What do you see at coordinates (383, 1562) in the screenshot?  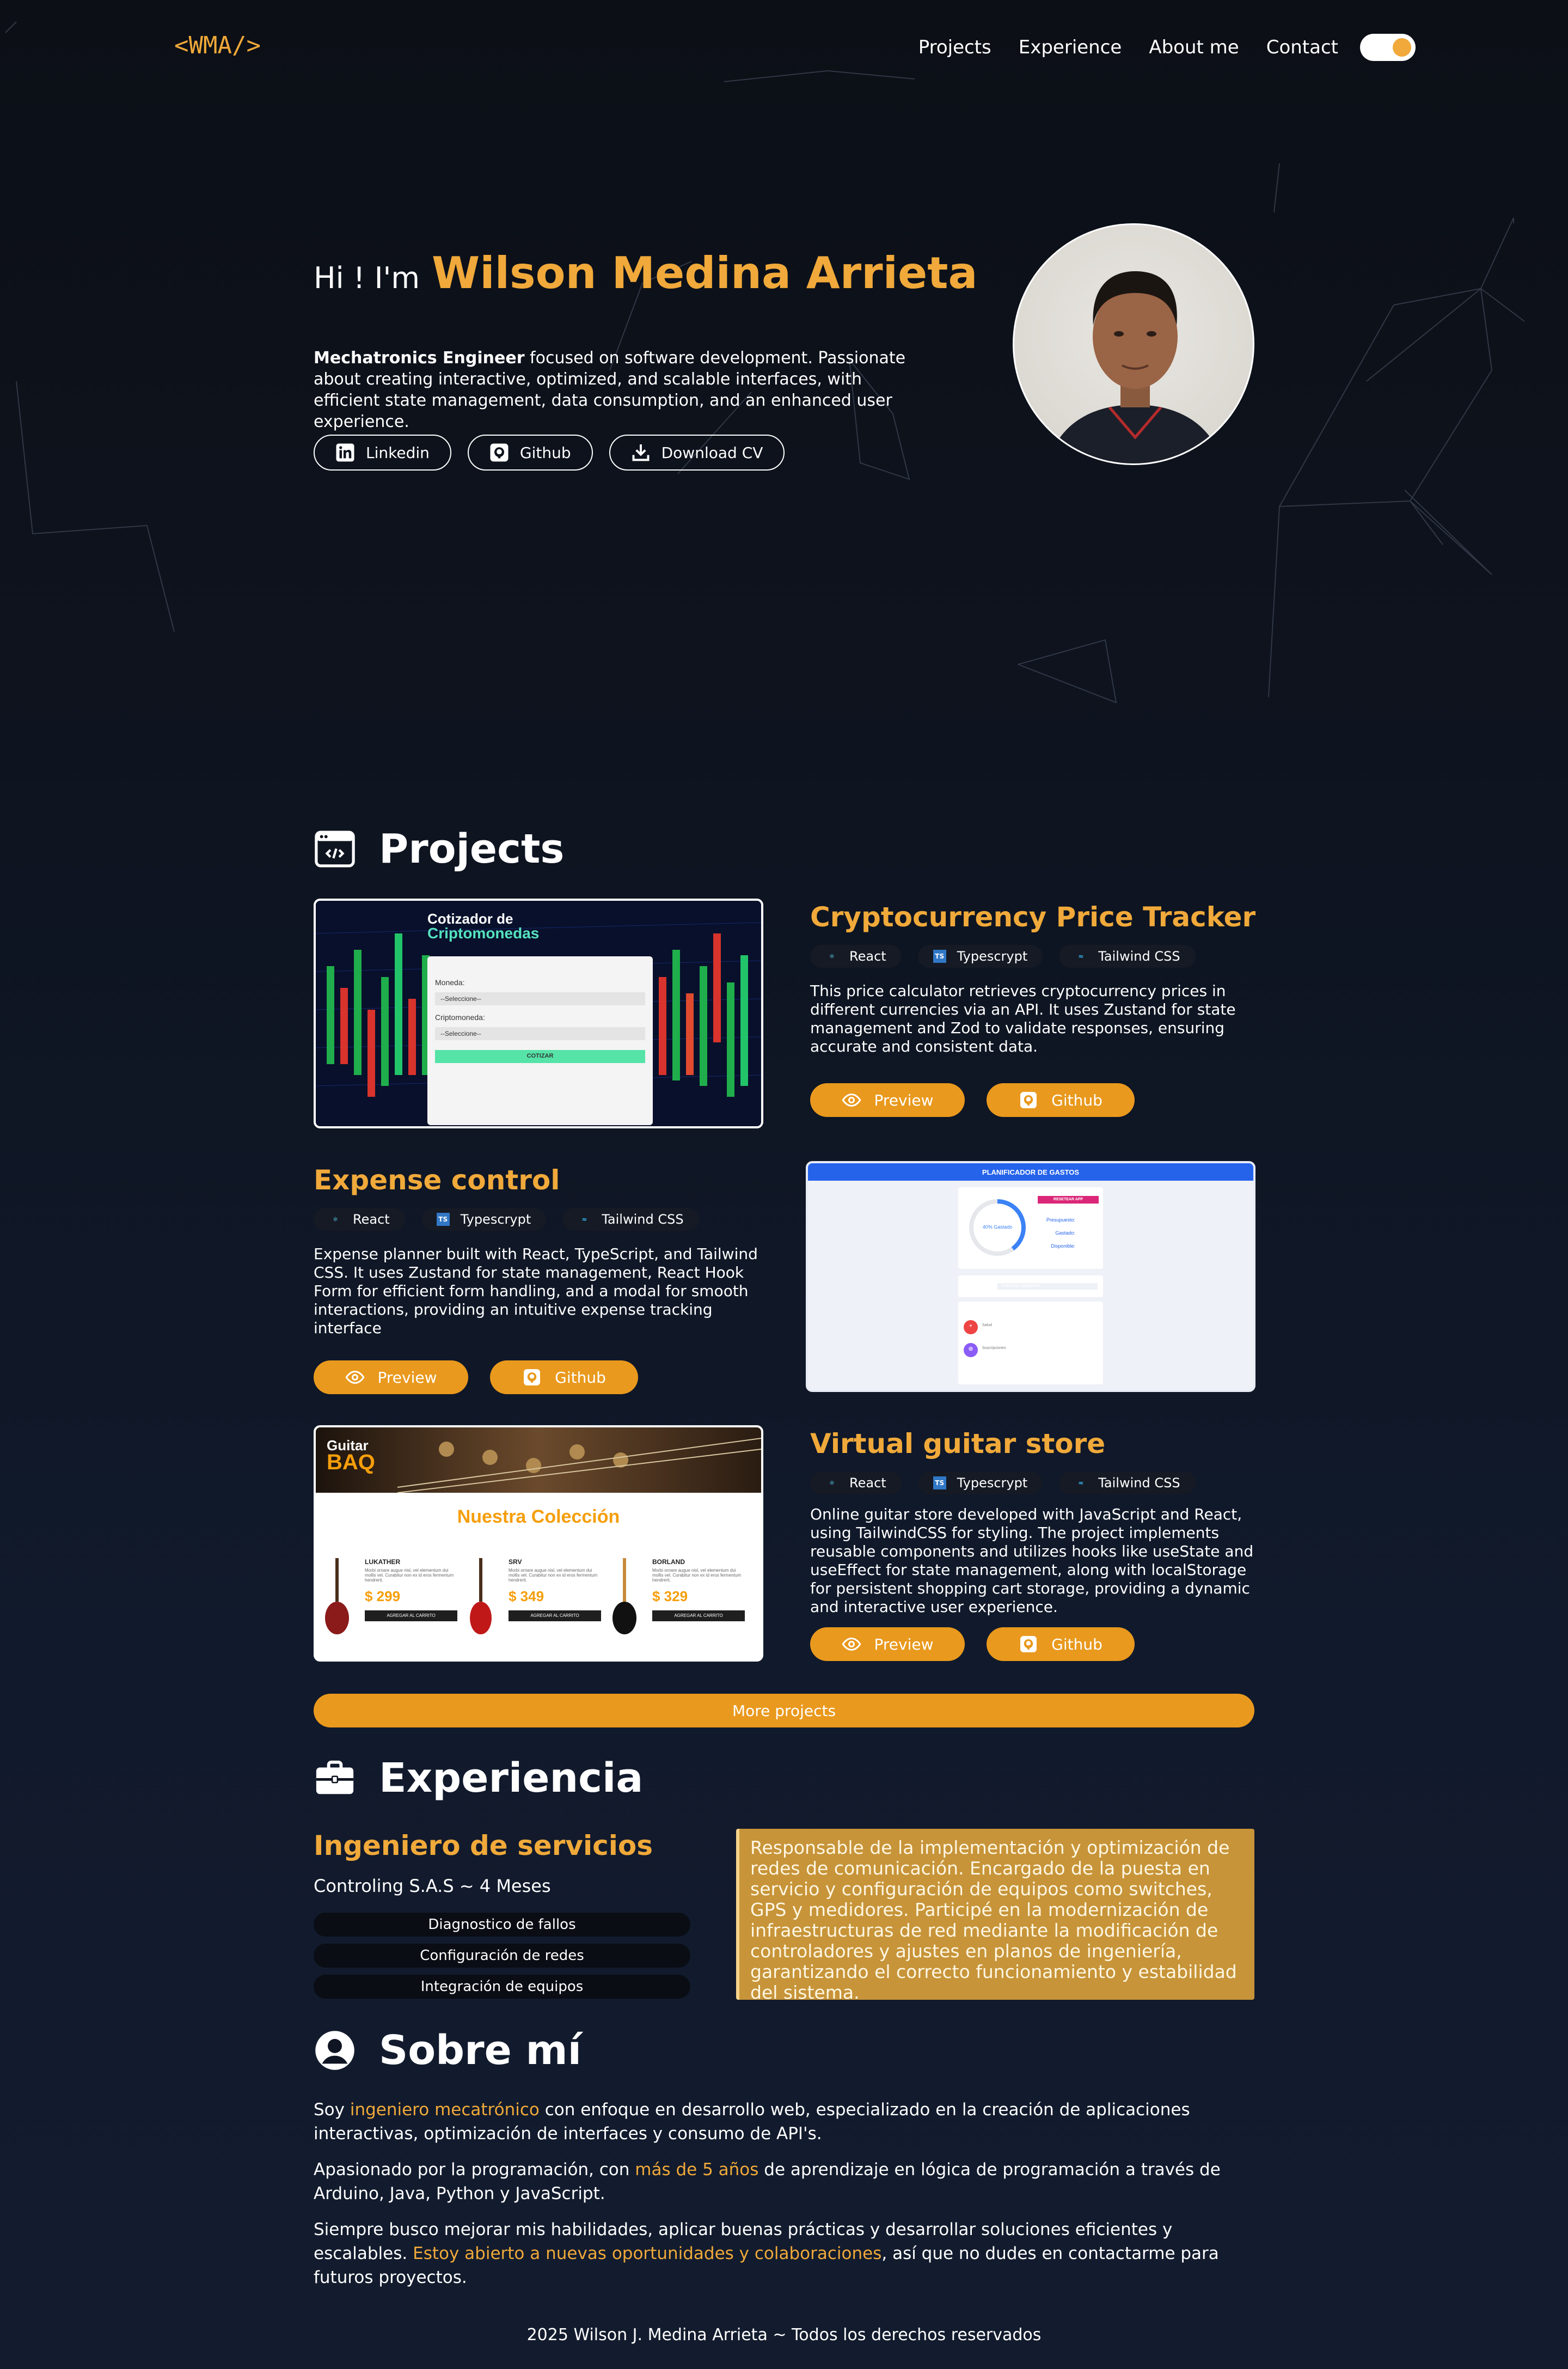 I see `guitar-name: LUKATHER` at bounding box center [383, 1562].